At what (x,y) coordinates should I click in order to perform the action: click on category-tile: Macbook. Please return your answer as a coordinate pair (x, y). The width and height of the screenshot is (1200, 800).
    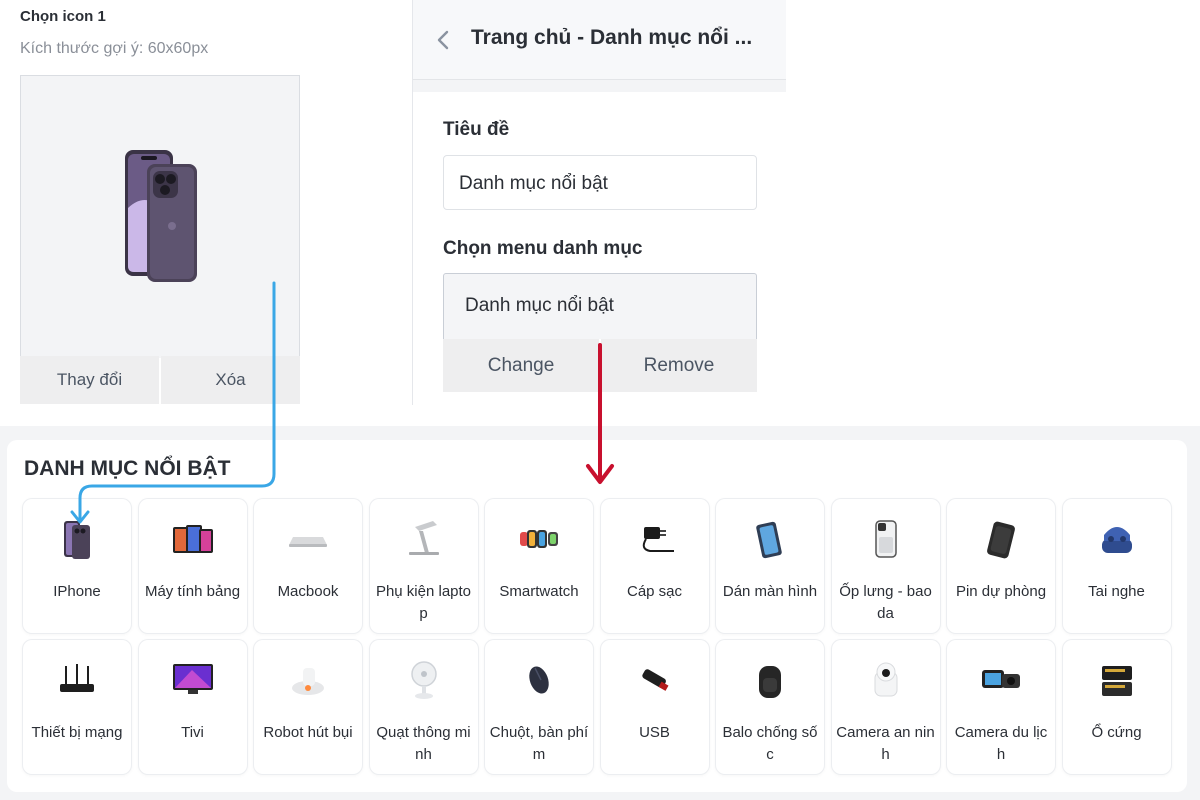
    Looking at the image, I should click on (308, 566).